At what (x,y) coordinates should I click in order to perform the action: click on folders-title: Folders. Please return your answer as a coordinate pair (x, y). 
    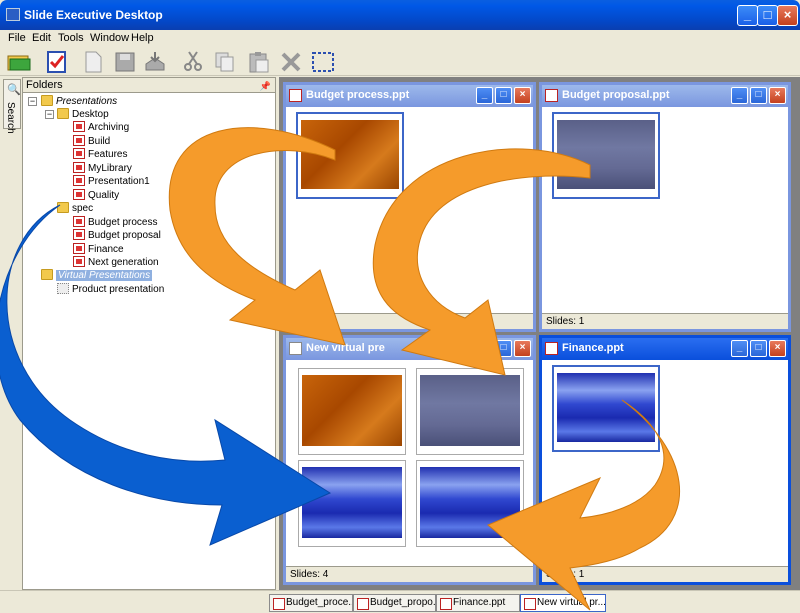
    Looking at the image, I should click on (44, 85).